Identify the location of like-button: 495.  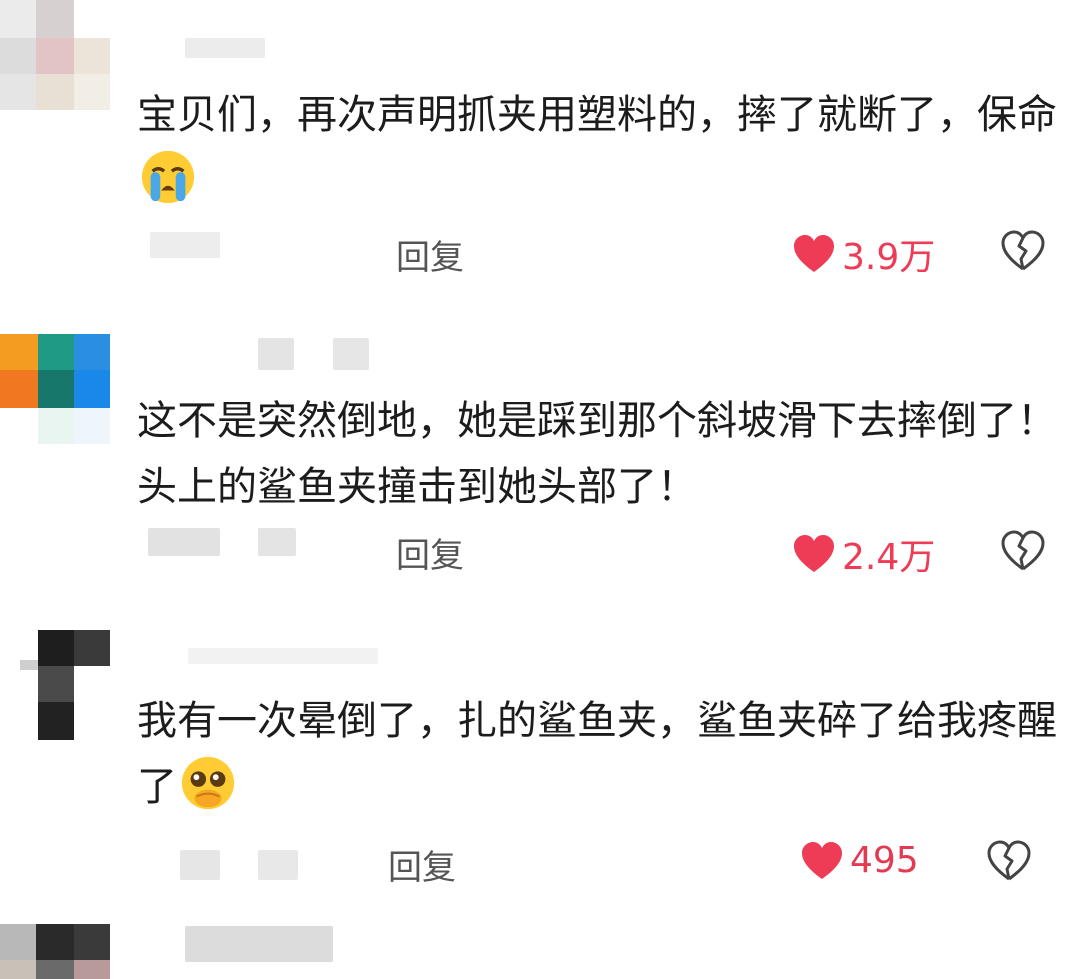
(859, 860).